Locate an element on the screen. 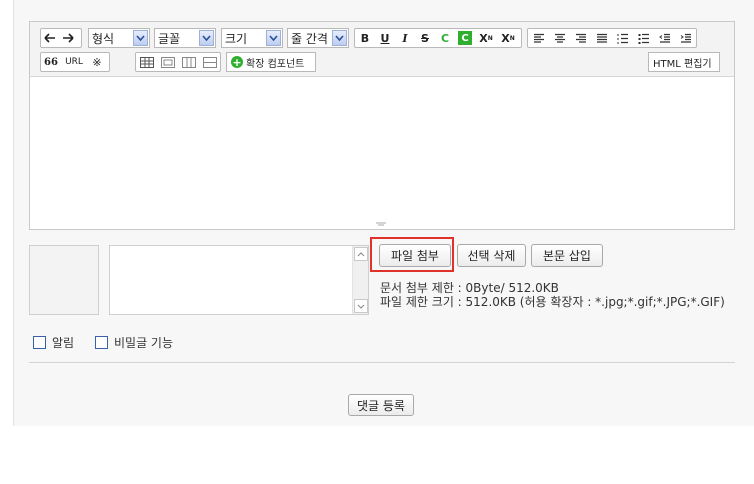 Image resolution: width=754 pixels, height=484 pixels. divider is located at coordinates (382, 362).